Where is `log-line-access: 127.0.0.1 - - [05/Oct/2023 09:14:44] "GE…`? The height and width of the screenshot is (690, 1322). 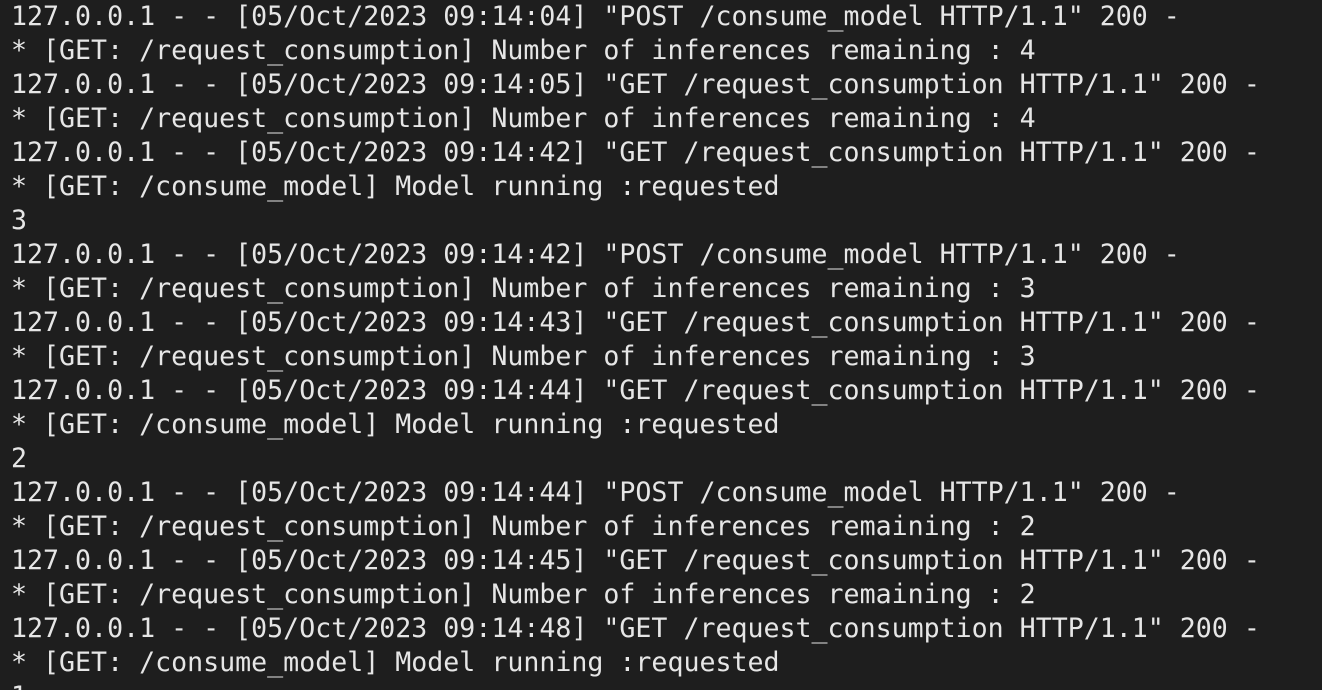 log-line-access: 127.0.0.1 - - [05/Oct/2023 09:14:44] "GE… is located at coordinates (635, 390).